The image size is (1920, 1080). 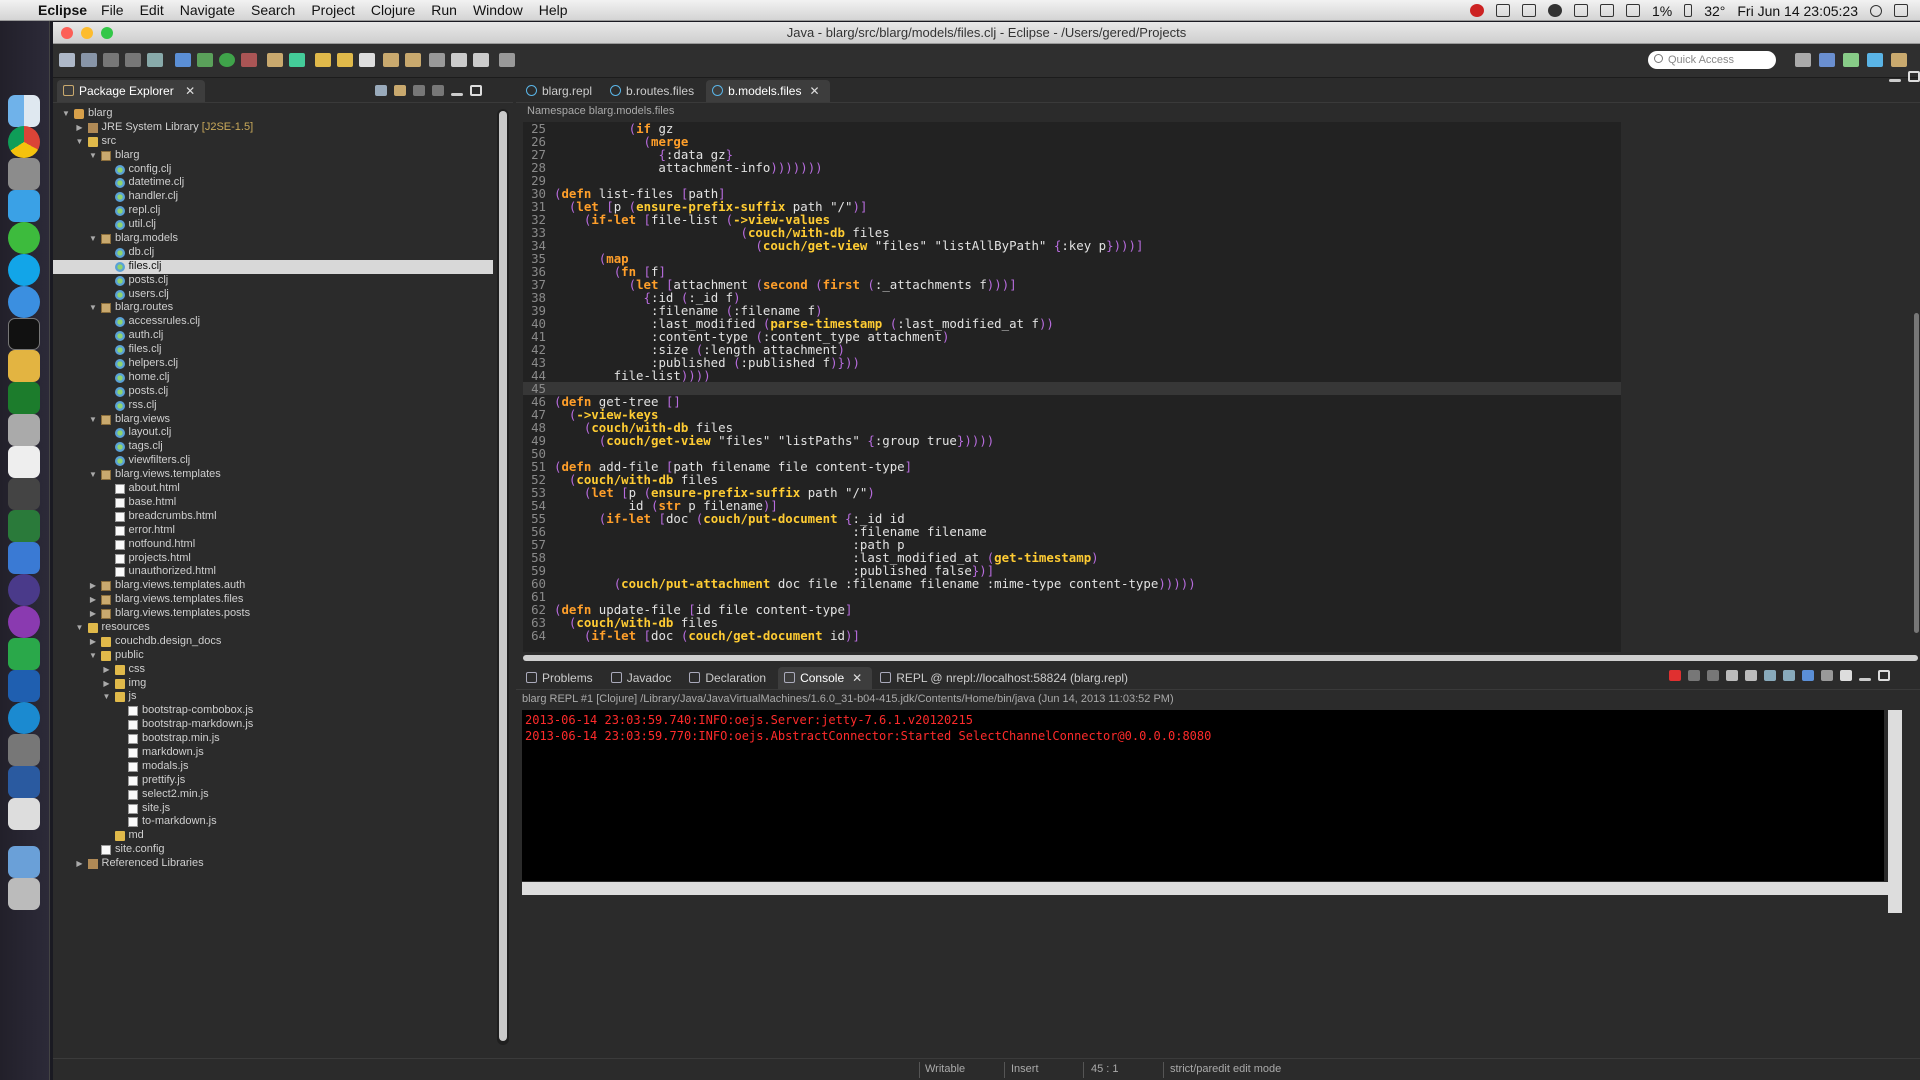 What do you see at coordinates (1899, 60) in the screenshot?
I see `git-perspective-icon` at bounding box center [1899, 60].